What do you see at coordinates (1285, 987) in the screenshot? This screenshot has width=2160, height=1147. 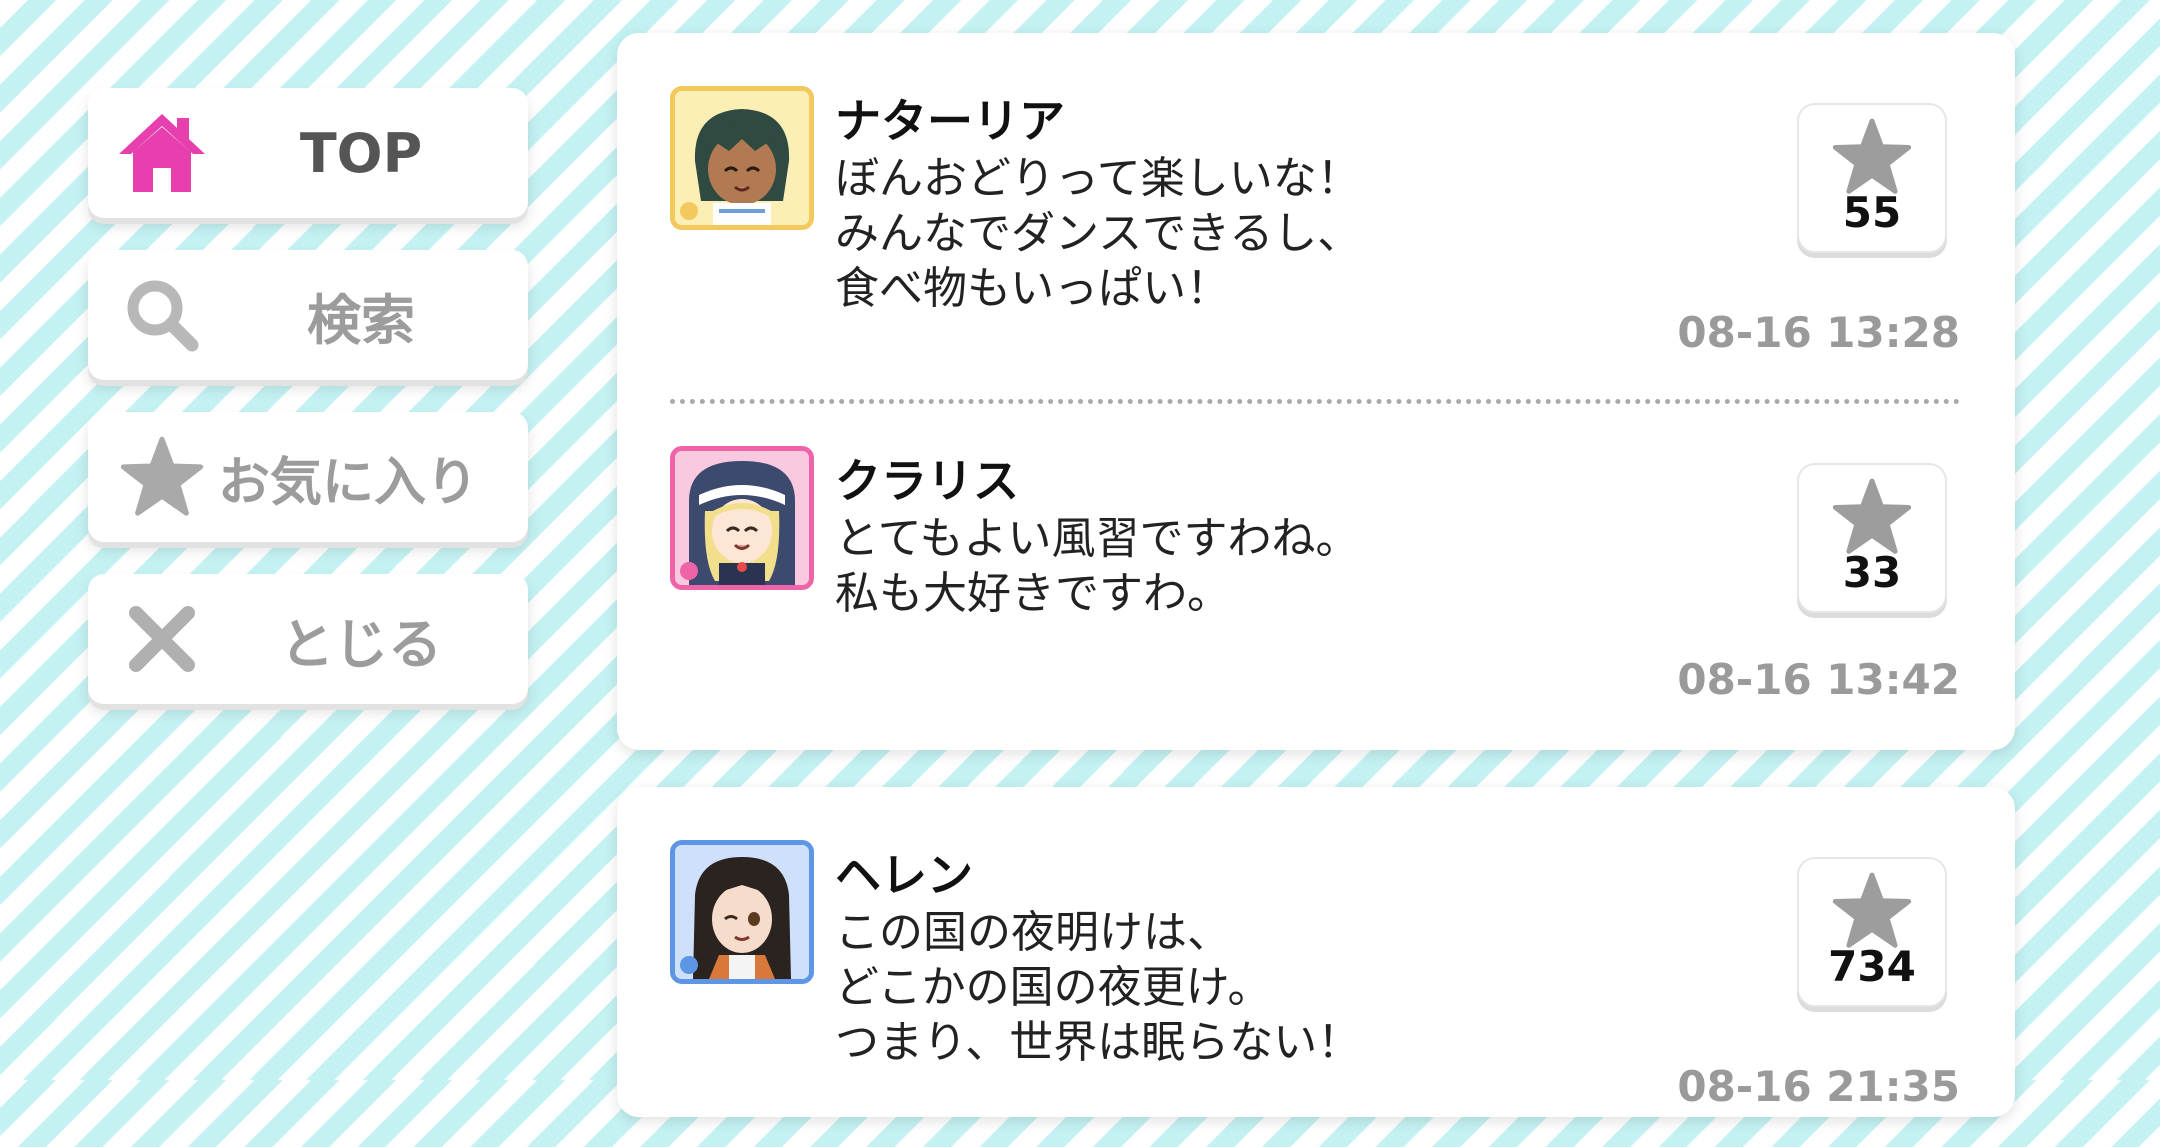 I see `post-message: この国の夜明けは、 どこかの国の夜更け。 つまり、世界は眠らない！` at bounding box center [1285, 987].